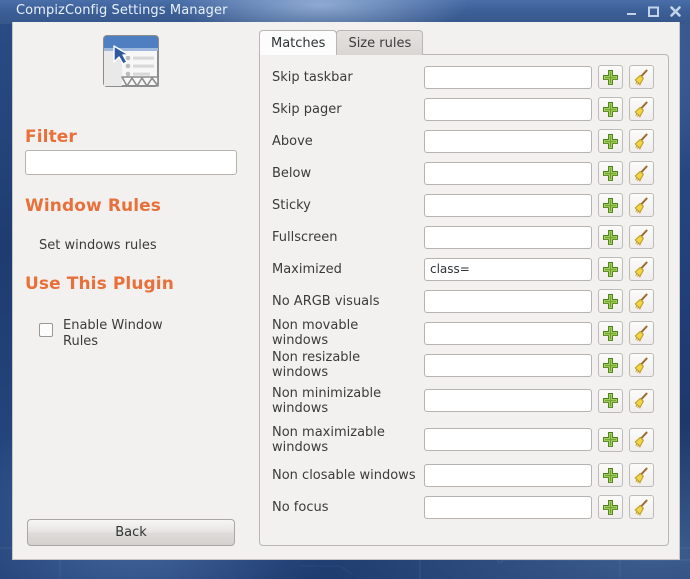  Describe the element at coordinates (131, 162) in the screenshot. I see `filter-input` at that location.